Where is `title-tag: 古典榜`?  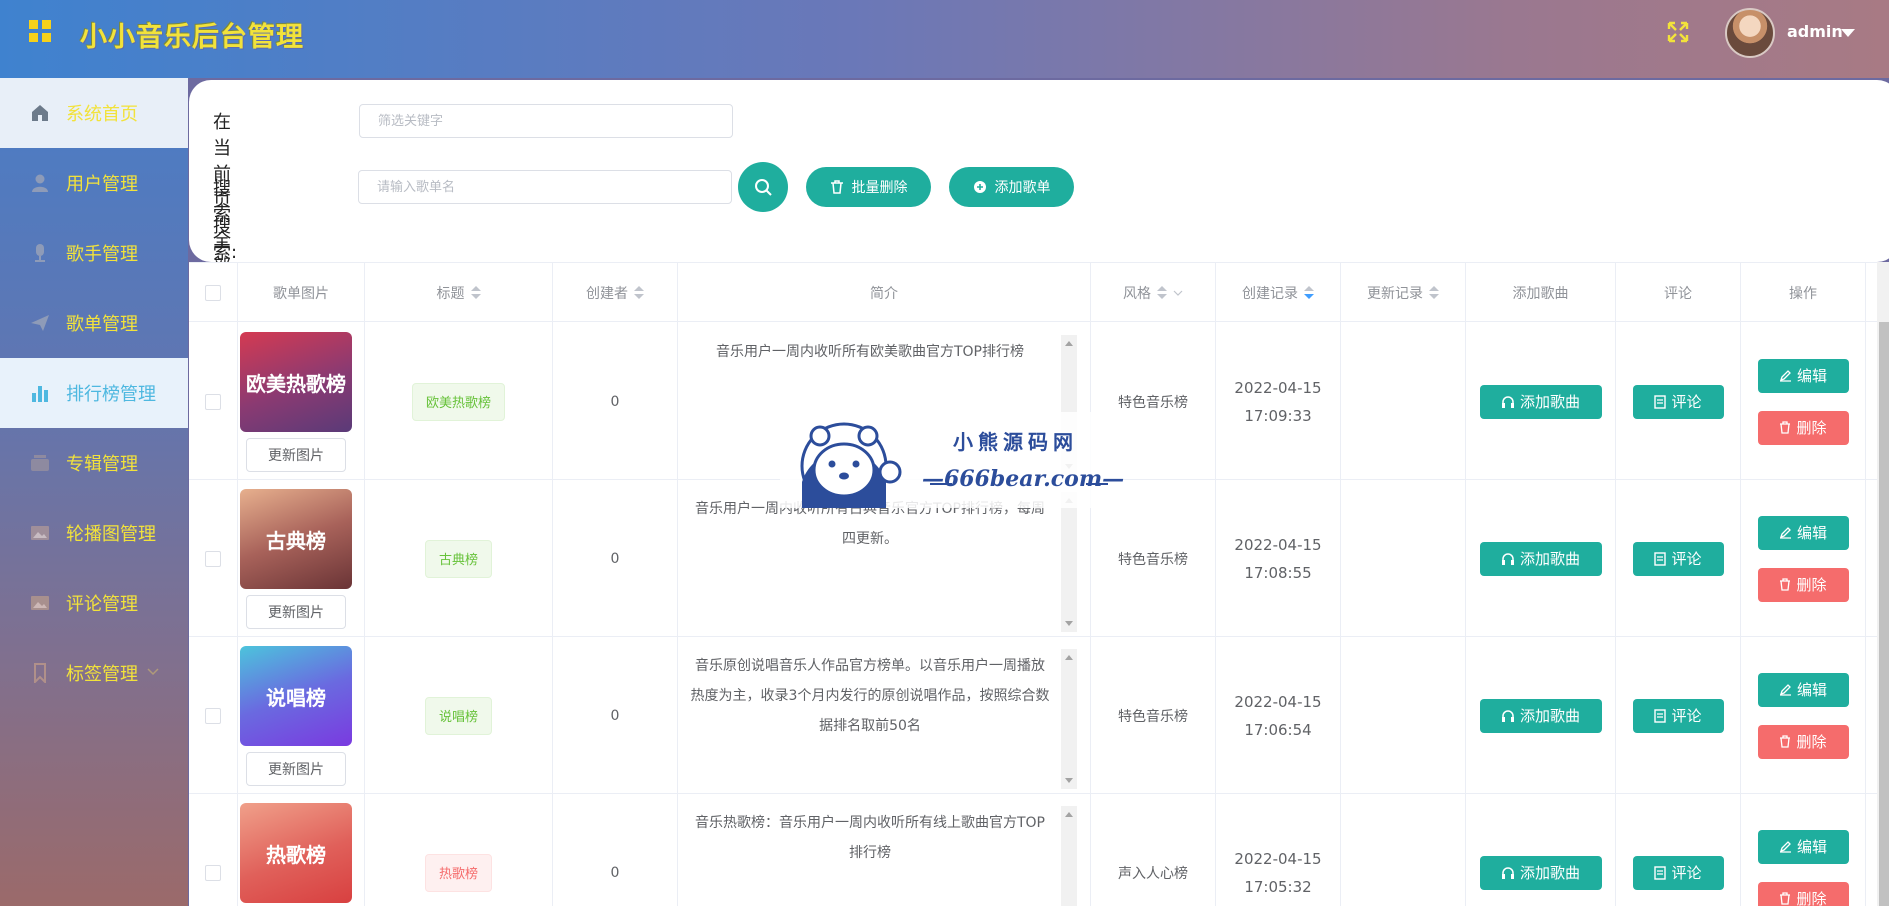
title-tag: 古典榜 is located at coordinates (458, 558).